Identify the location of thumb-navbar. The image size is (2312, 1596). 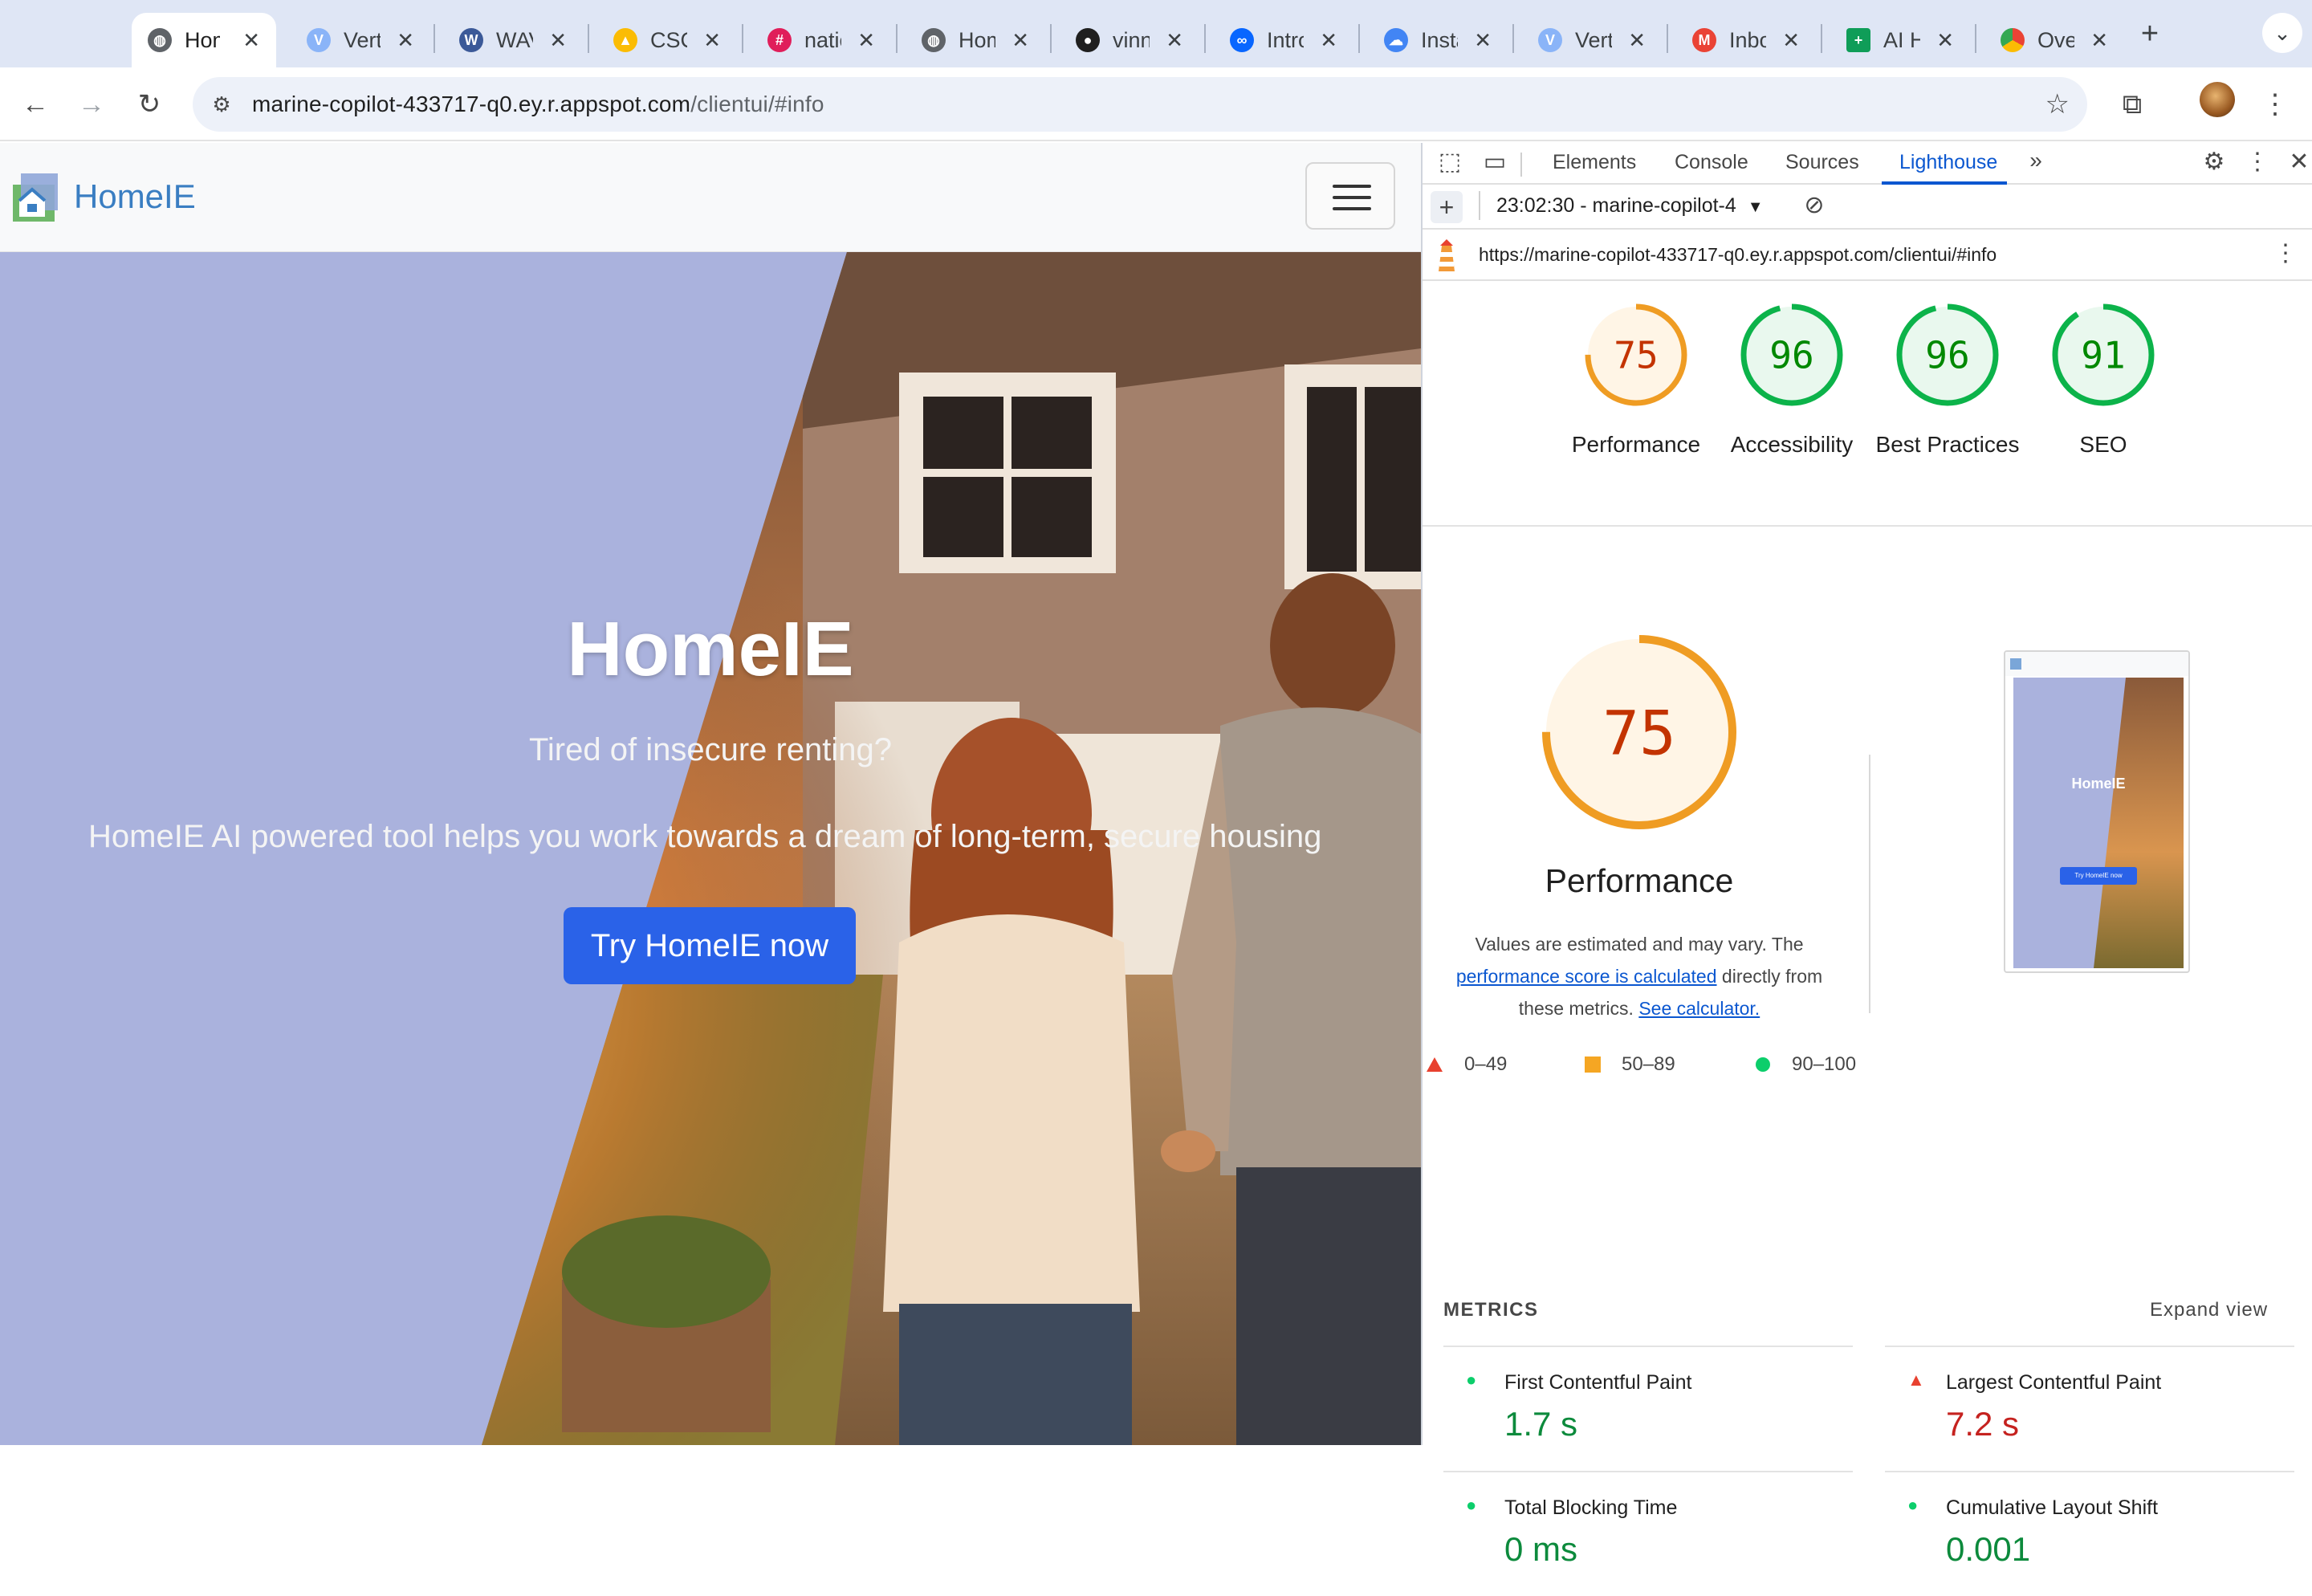
(2096, 664).